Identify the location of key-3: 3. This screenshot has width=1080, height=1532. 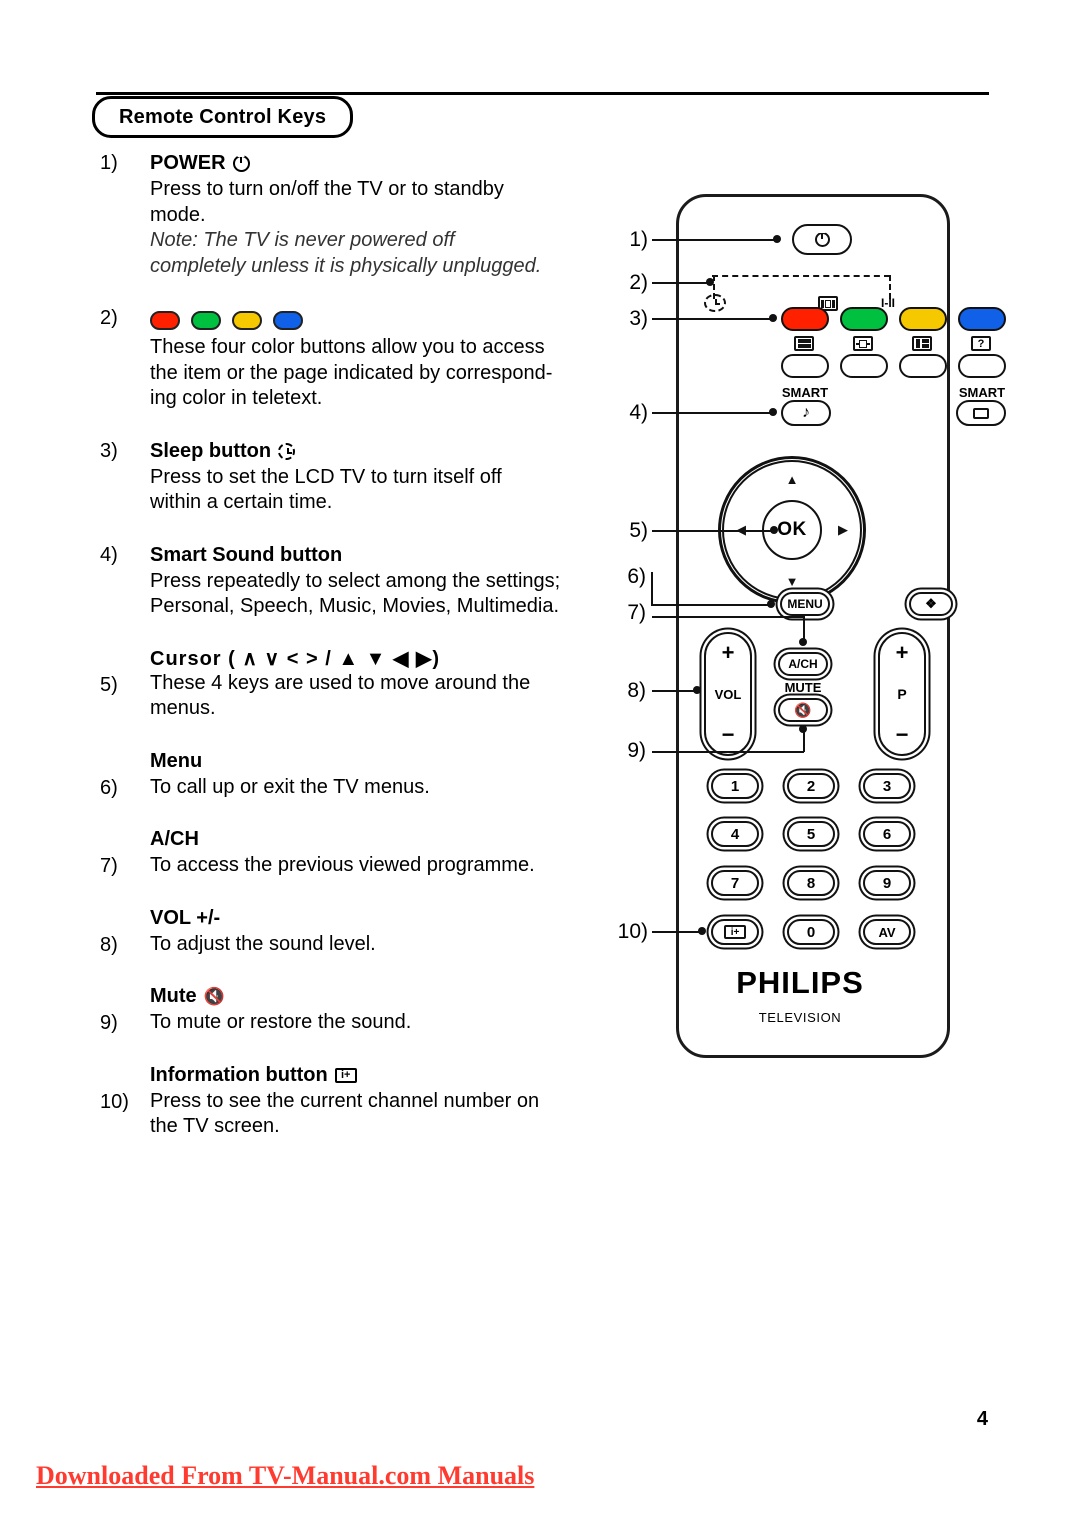
(887, 786).